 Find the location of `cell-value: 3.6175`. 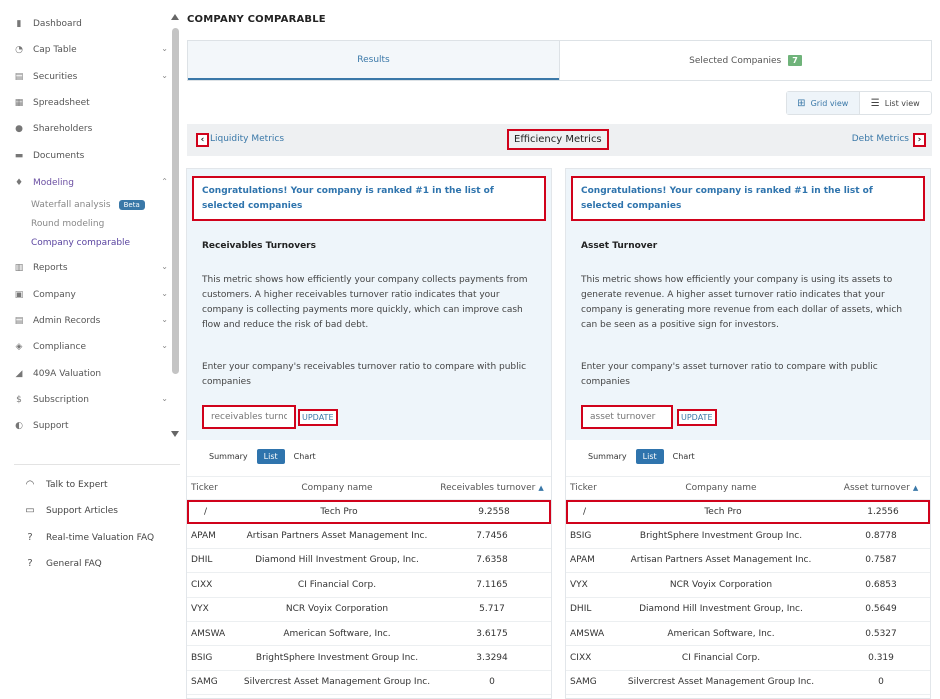

cell-value: 3.6175 is located at coordinates (492, 633).